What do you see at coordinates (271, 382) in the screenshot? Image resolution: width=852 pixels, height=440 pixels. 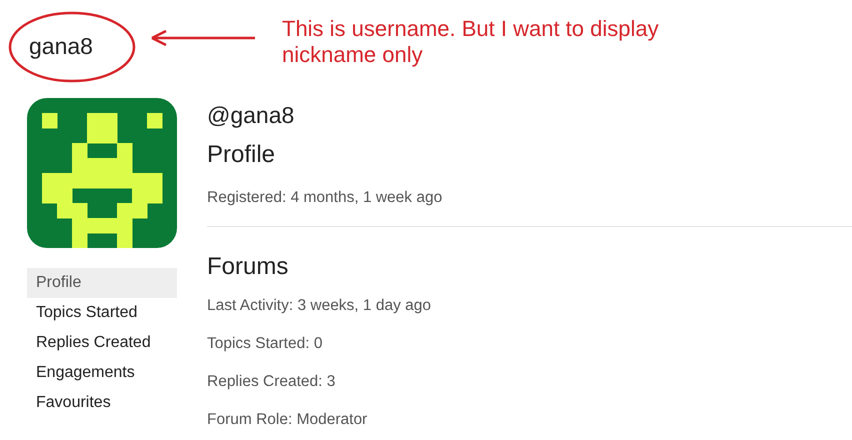 I see `stat-text: Replies Created: 3` at bounding box center [271, 382].